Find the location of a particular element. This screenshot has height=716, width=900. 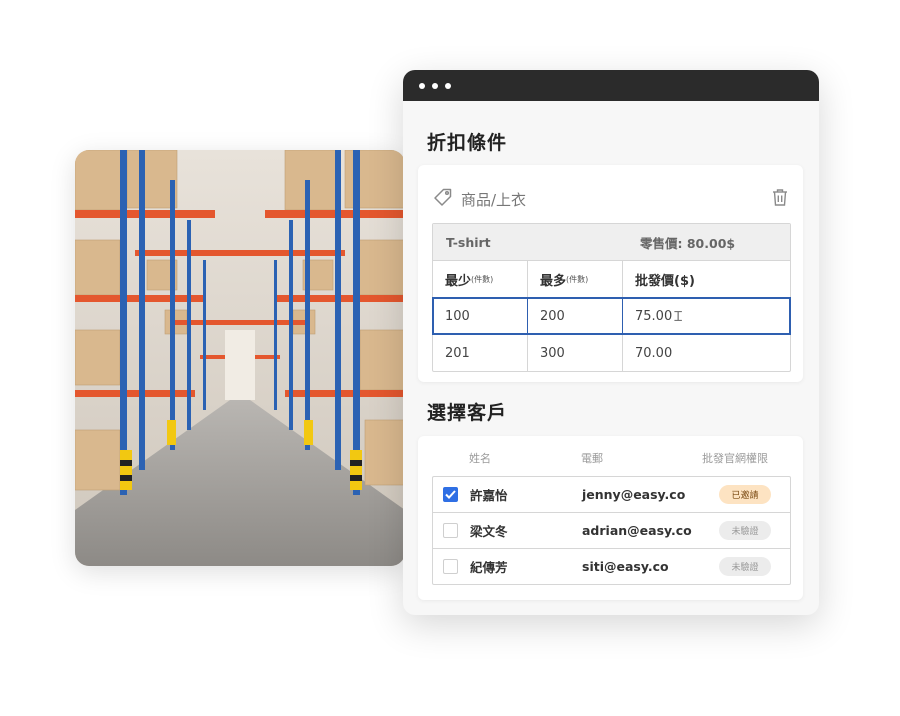

column-min-unit: (件數) is located at coordinates (482, 279).